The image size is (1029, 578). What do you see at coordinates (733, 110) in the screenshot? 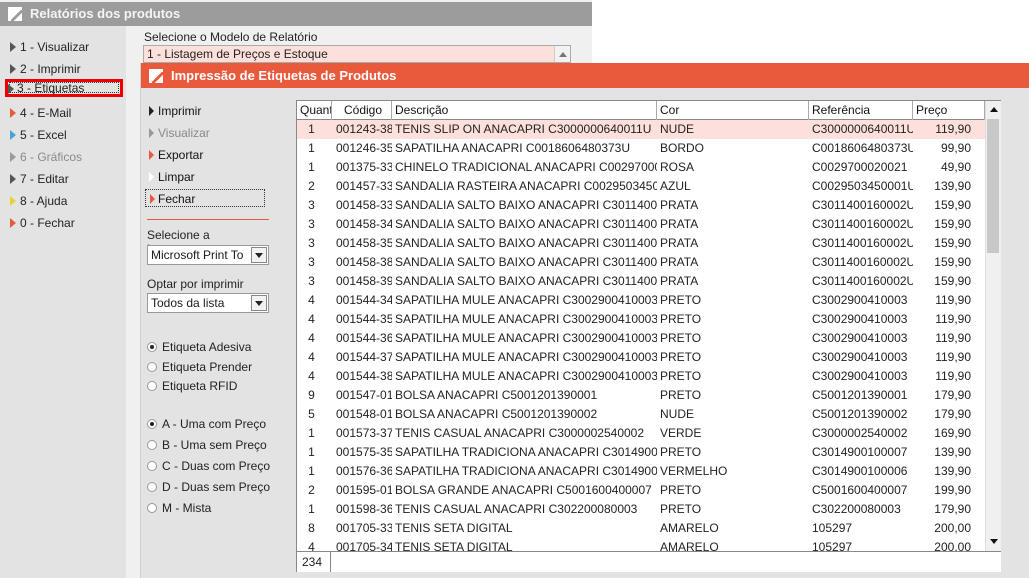
I see `column-header: Cor` at bounding box center [733, 110].